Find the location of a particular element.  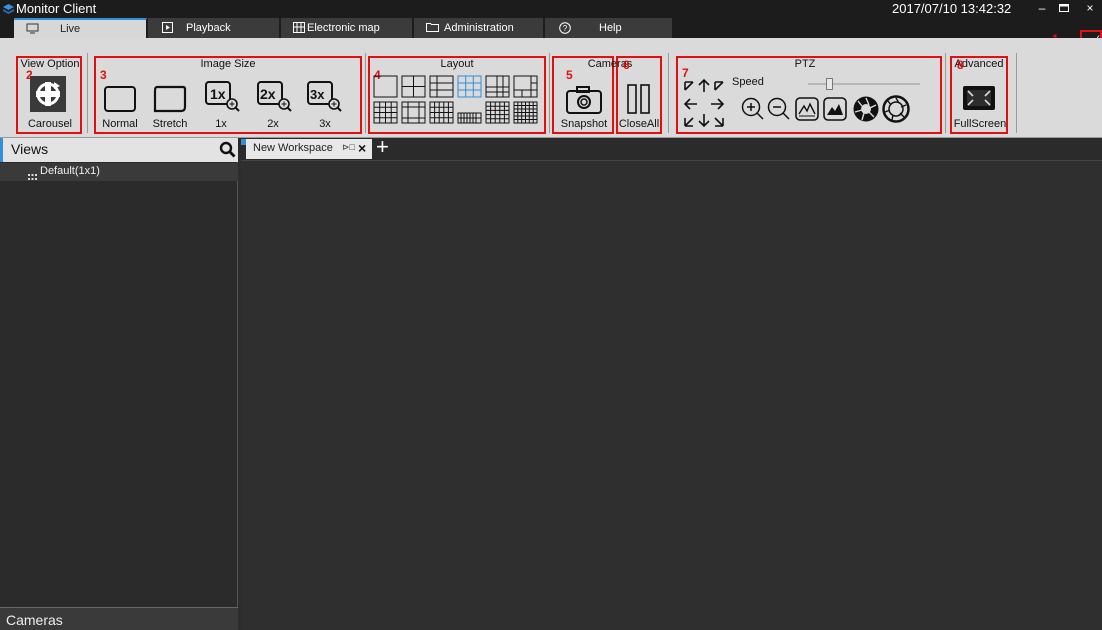

focus-near-button is located at coordinates (807, 109).